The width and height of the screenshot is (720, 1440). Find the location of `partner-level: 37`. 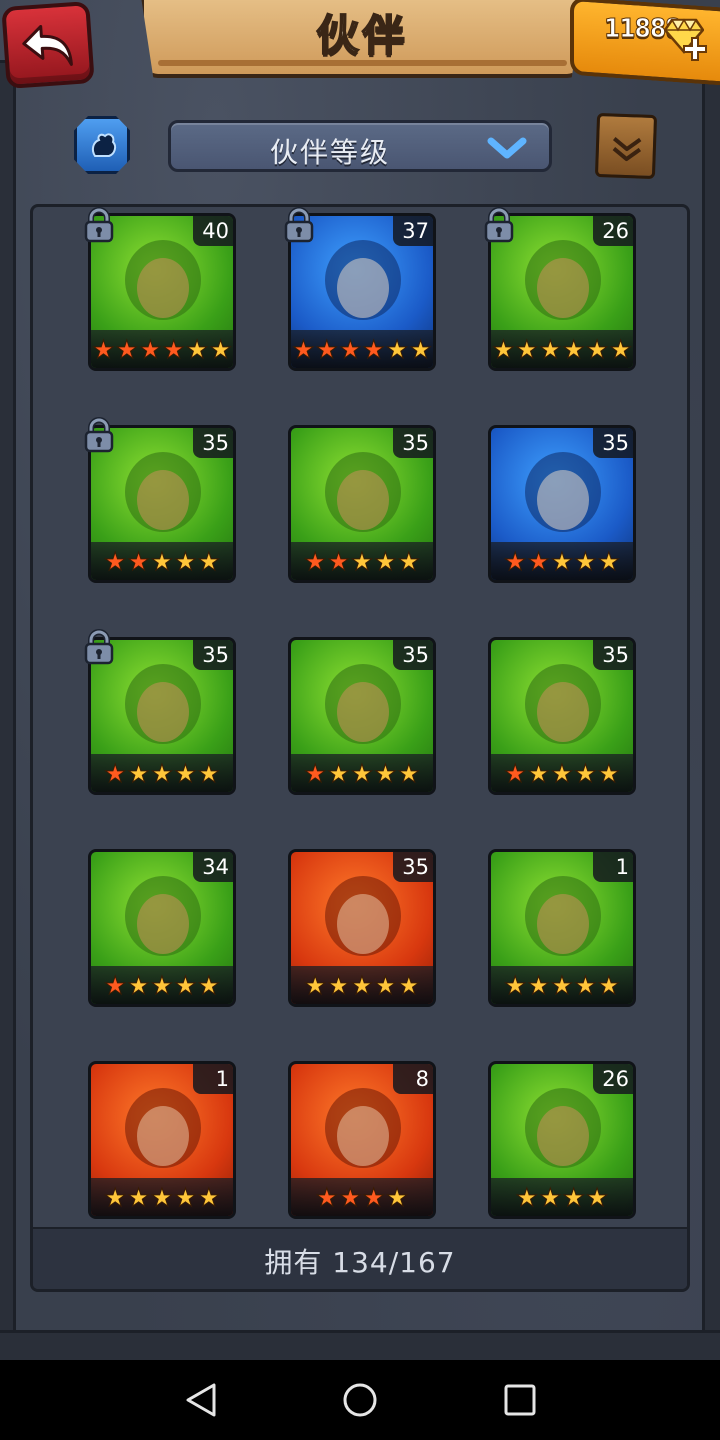

partner-level: 37 is located at coordinates (413, 231).